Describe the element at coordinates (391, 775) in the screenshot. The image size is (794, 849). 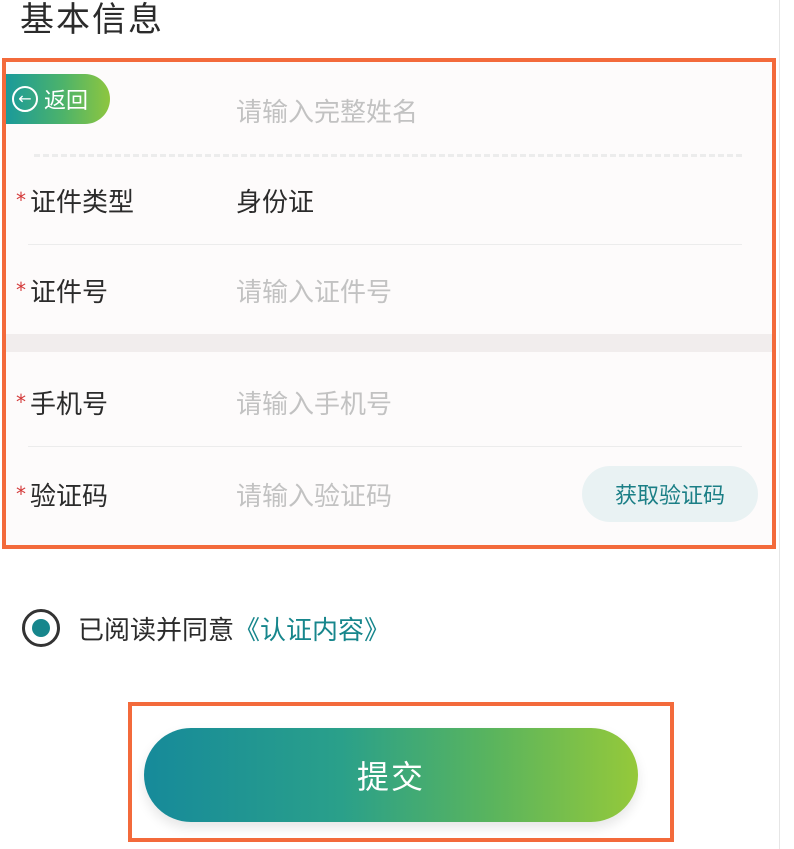
I see `submit-button: 提交` at that location.